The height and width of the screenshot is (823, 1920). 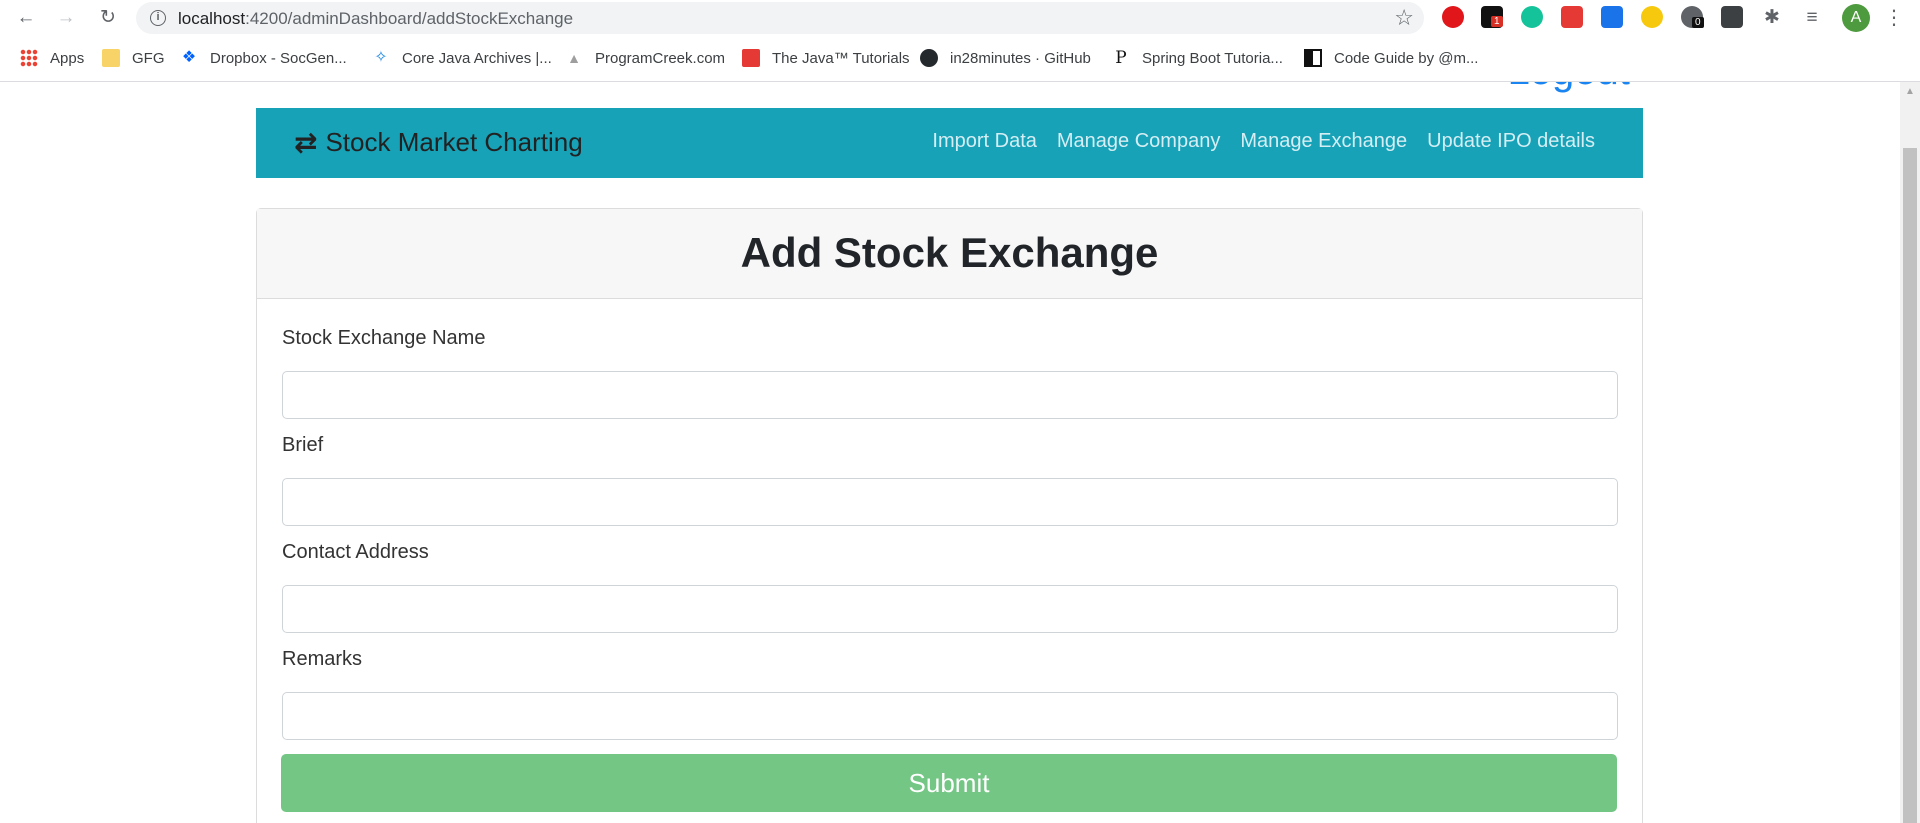 I want to click on contact-address-label: Contact Address, so click(x=355, y=552).